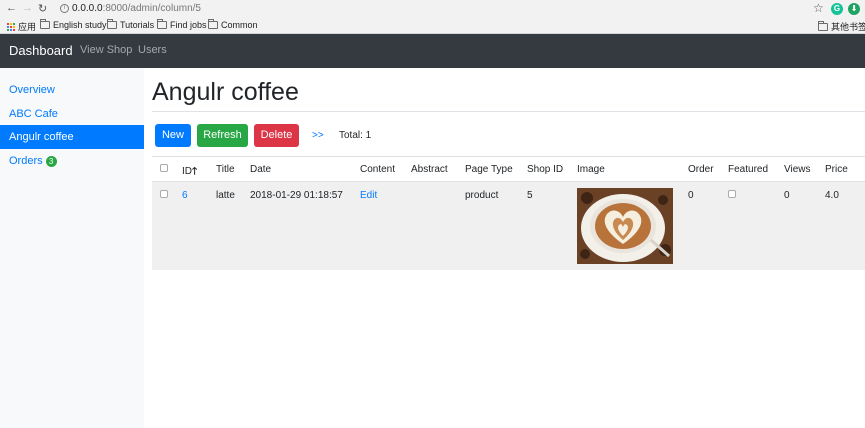 The width and height of the screenshot is (865, 428). What do you see at coordinates (748, 169) in the screenshot?
I see `column-header-featured: Featured` at bounding box center [748, 169].